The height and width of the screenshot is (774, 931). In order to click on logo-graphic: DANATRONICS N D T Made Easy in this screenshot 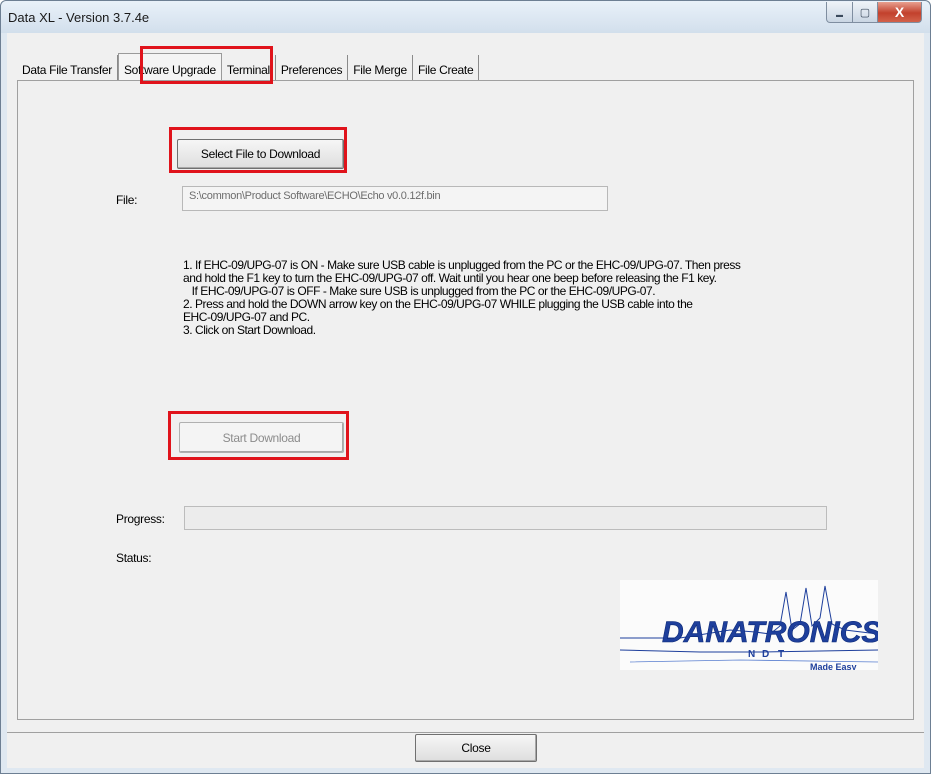, I will do `click(750, 628)`.